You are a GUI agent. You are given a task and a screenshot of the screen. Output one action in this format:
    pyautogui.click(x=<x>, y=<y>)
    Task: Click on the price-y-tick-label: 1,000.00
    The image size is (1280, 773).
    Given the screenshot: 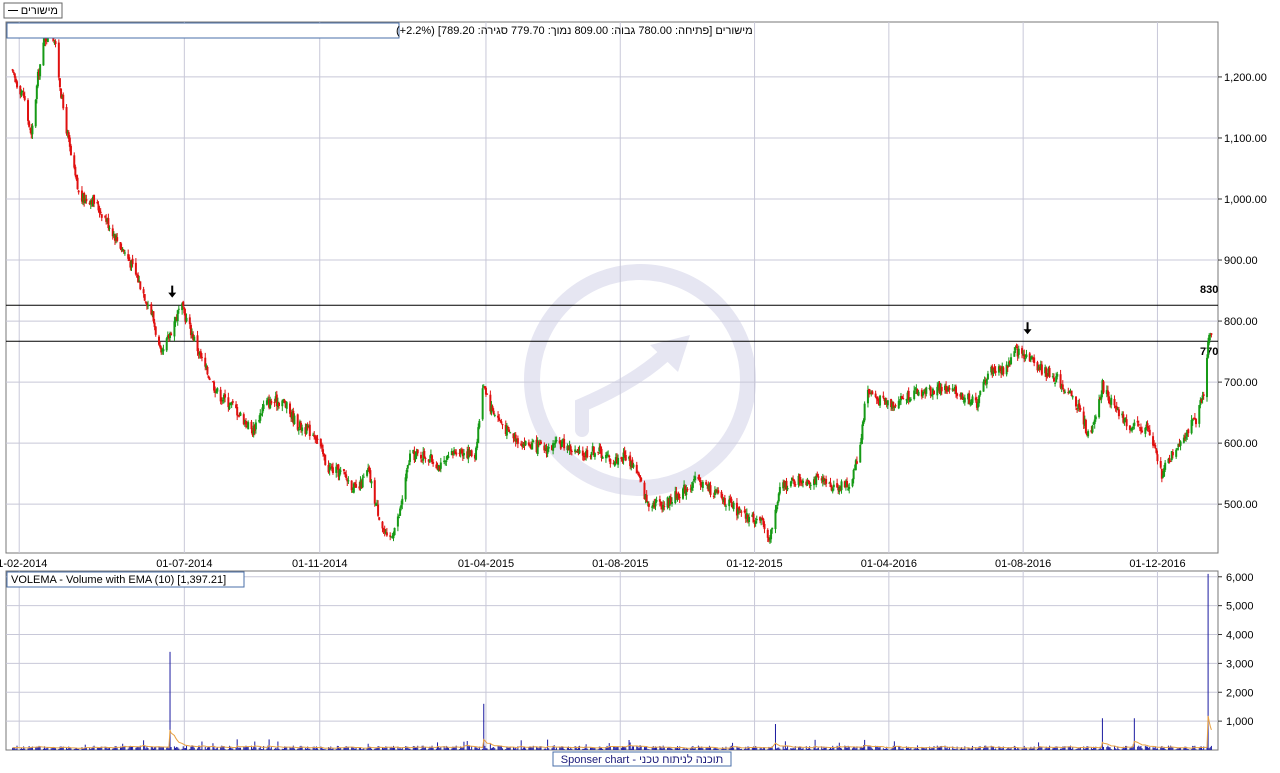 What is the action you would take?
    pyautogui.click(x=1245, y=200)
    